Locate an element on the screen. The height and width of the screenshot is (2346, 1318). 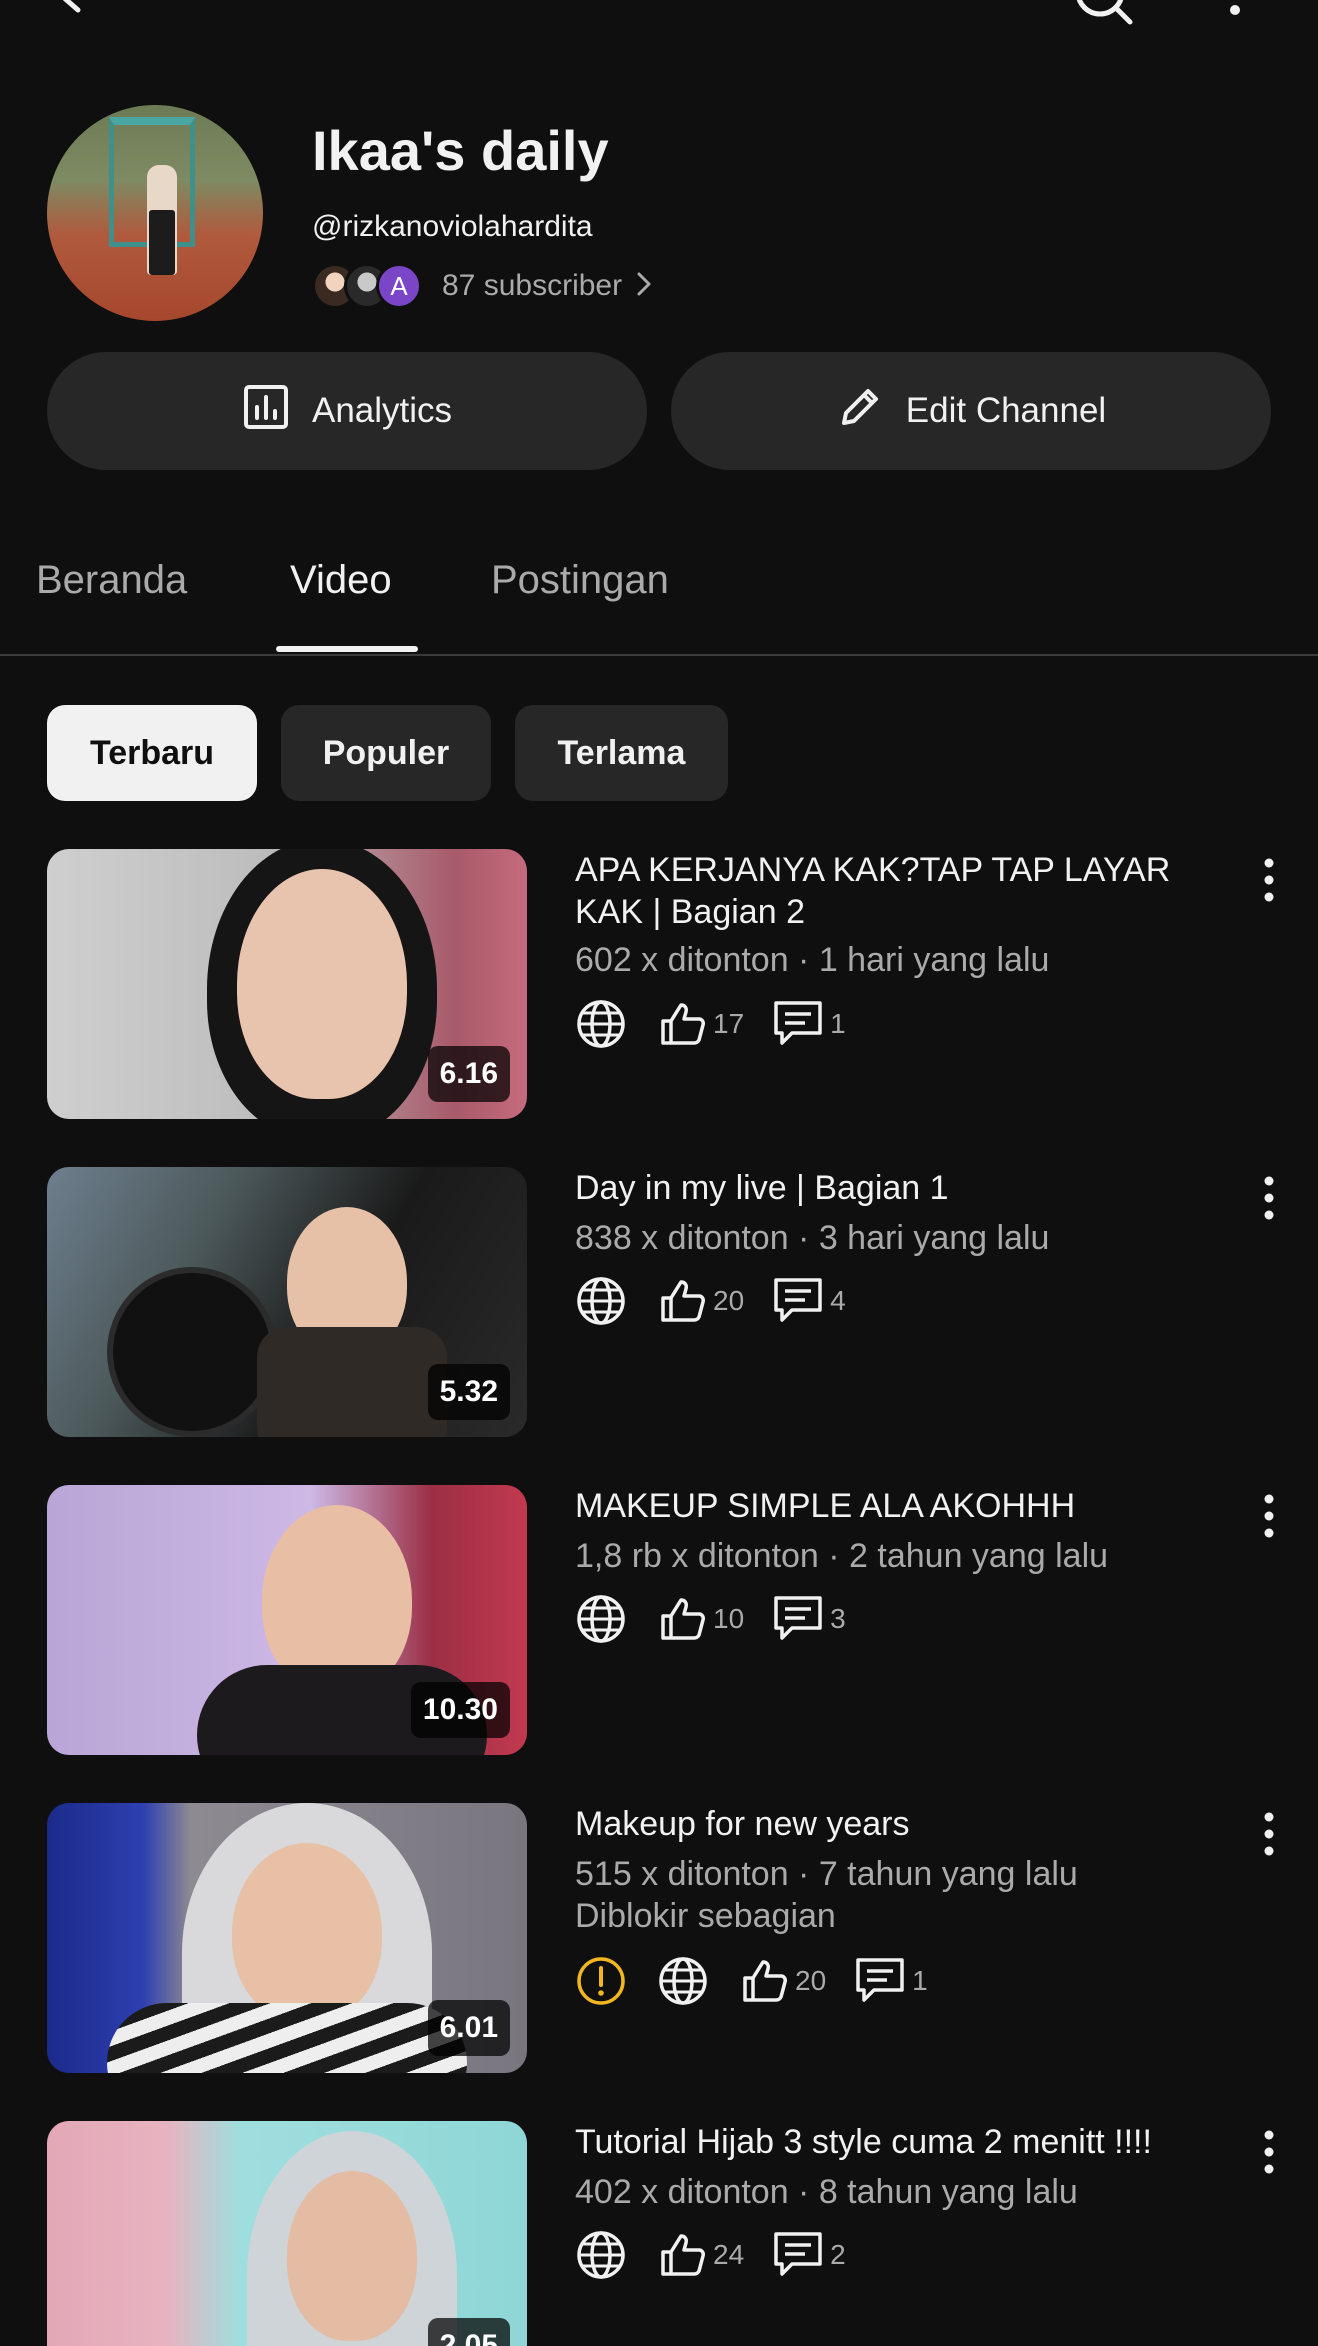
video-title: Day in my live | Bagian 1 is located at coordinates (762, 1188).